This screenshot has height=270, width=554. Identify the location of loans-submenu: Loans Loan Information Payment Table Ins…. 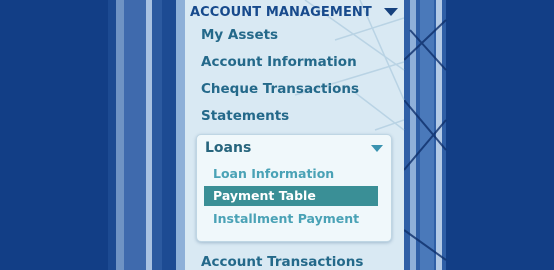
(294, 188).